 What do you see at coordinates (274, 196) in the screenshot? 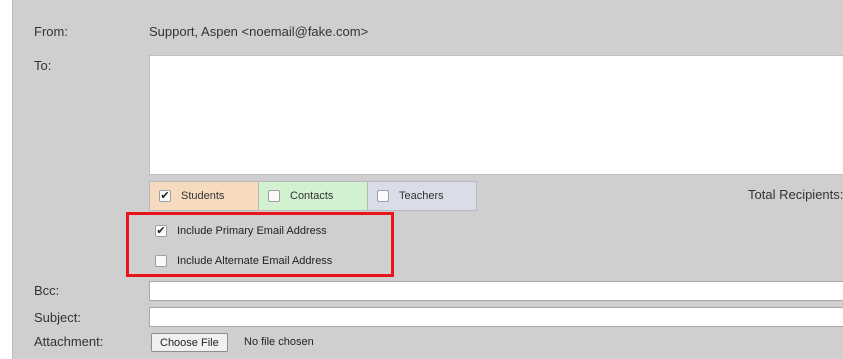
I see `contacts-checkbox` at bounding box center [274, 196].